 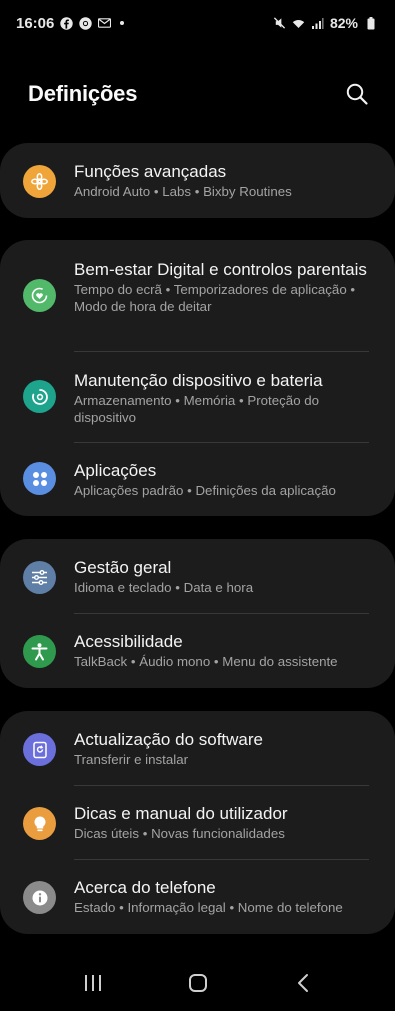 What do you see at coordinates (179, 833) in the screenshot?
I see `item-subtitle: Dicas úteis • Novas funcionalidades` at bounding box center [179, 833].